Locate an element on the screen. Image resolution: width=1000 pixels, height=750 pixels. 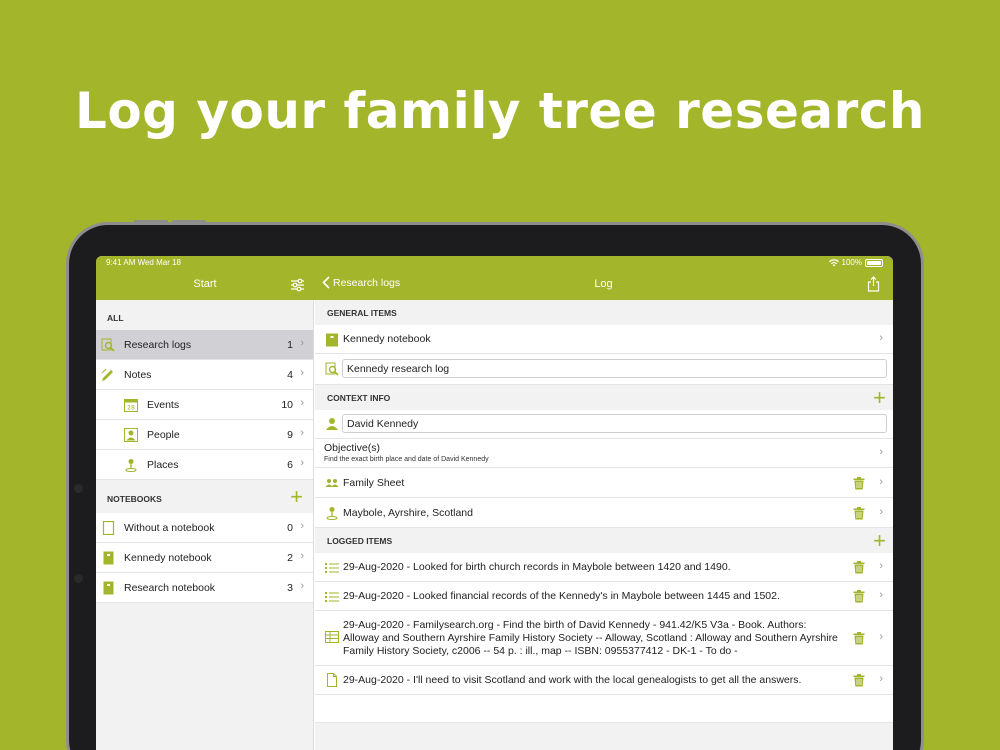
section-header-logged: LOGGED ITEMS + is located at coordinates (604, 540).